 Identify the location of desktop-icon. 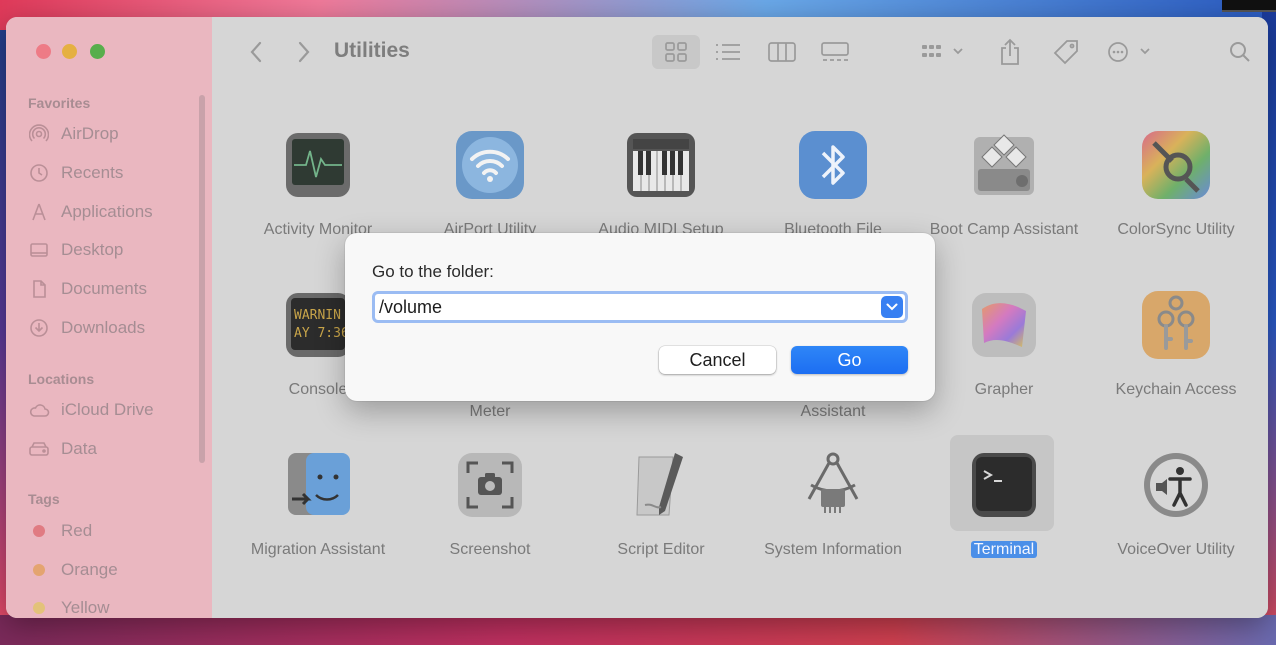
(39, 250).